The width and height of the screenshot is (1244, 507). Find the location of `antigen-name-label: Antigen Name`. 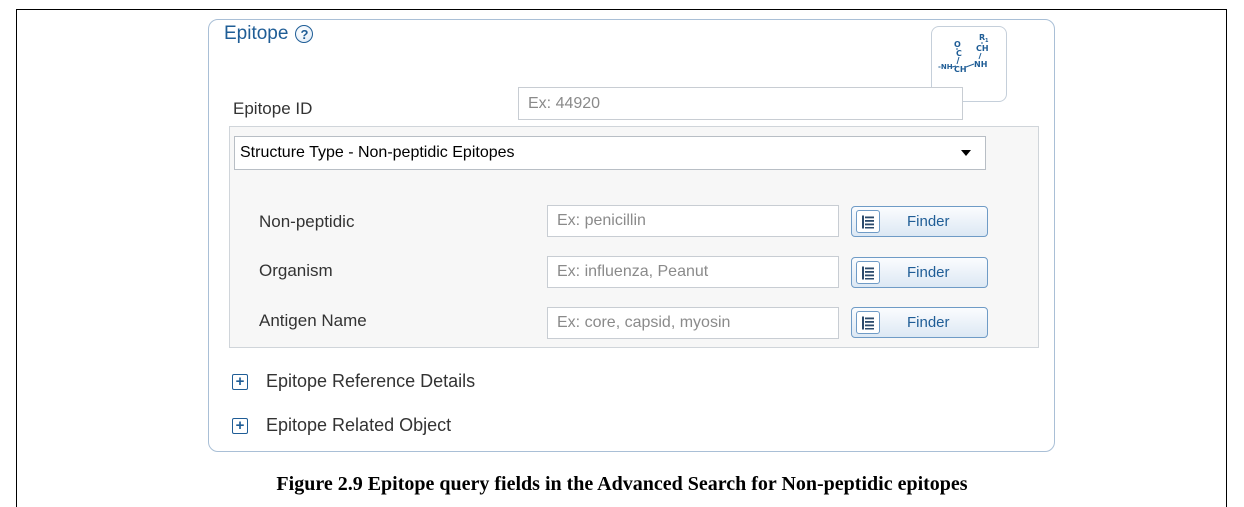

antigen-name-label: Antigen Name is located at coordinates (313, 320).